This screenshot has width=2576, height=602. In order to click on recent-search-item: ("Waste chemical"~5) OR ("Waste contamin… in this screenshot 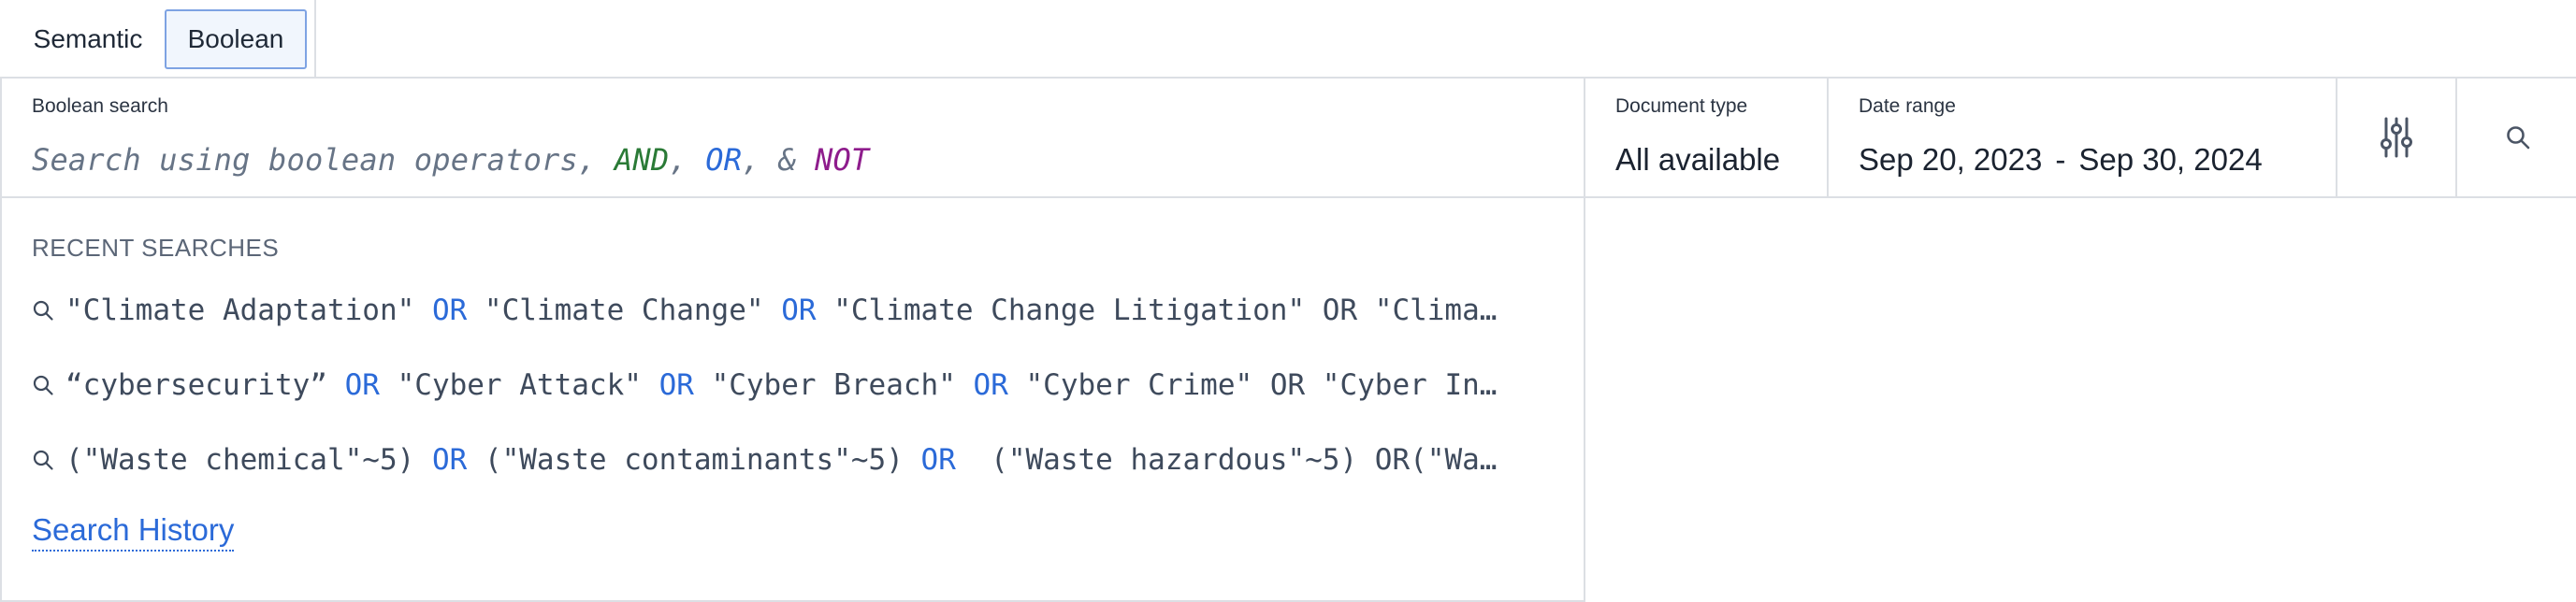, I will do `click(794, 460)`.